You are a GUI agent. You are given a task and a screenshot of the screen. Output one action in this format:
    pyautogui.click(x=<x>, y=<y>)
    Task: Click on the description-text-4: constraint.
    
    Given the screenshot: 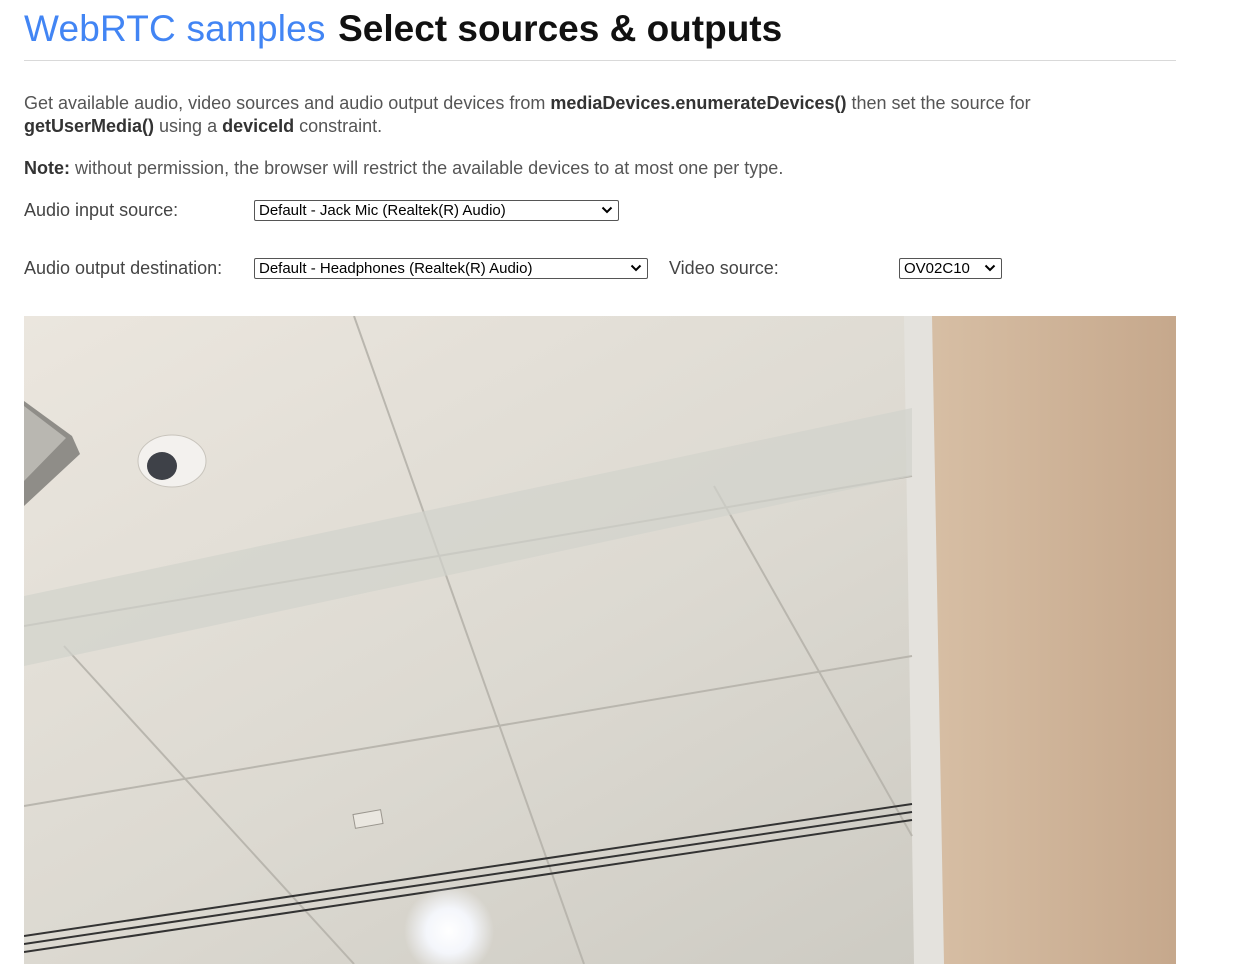 What is the action you would take?
    pyautogui.click(x=338, y=126)
    